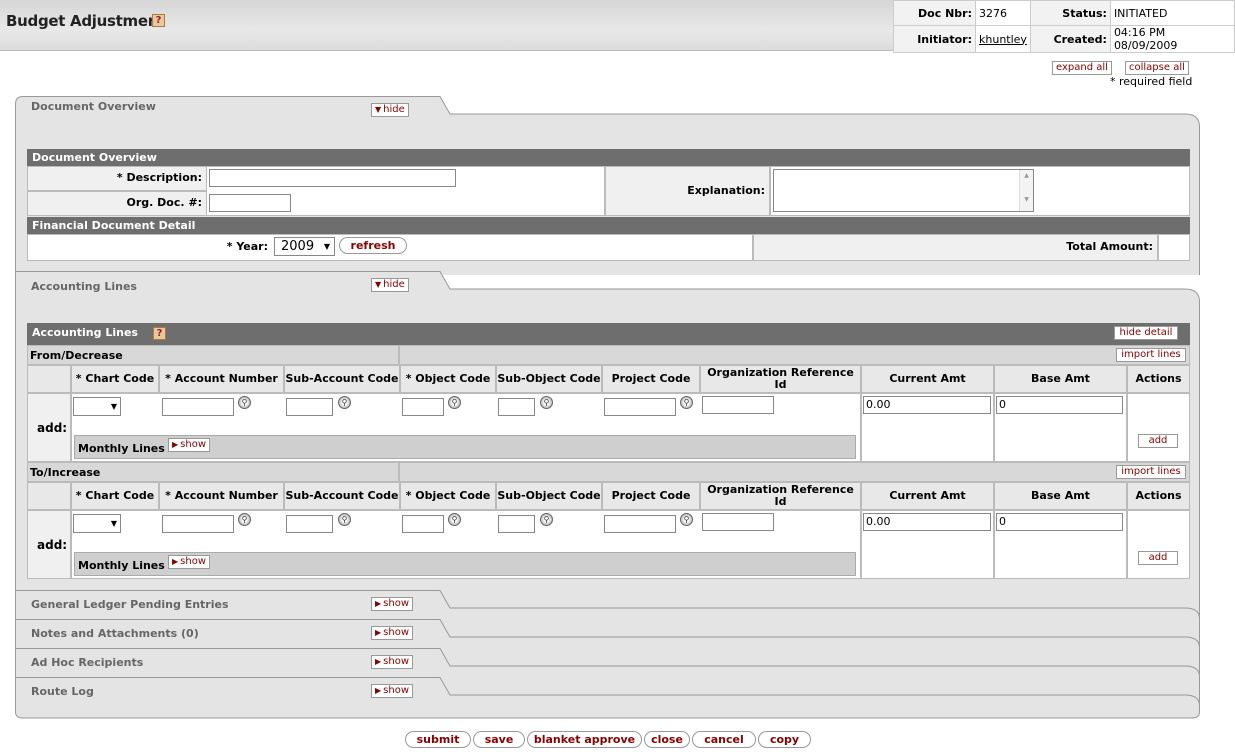 Image resolution: width=1235 pixels, height=755 pixels. I want to click on collapse-all-button: collapse all, so click(1157, 68).